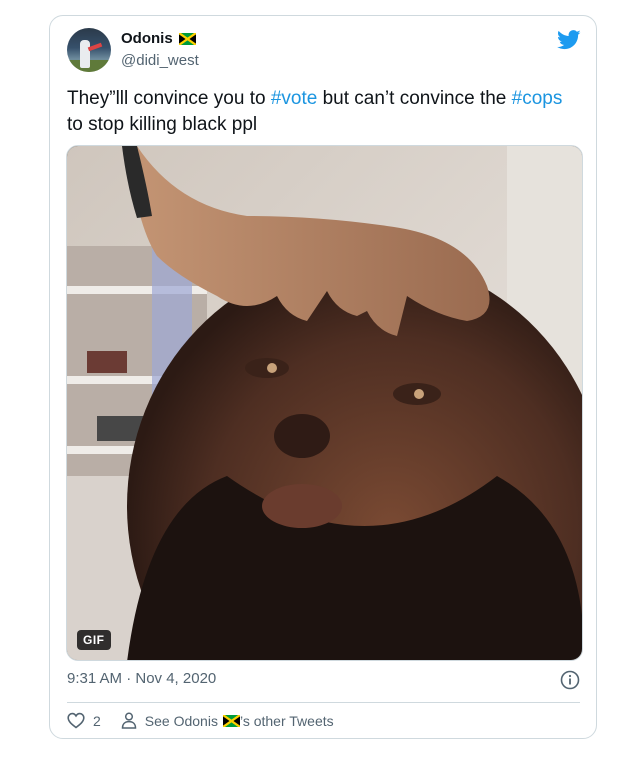 The image size is (639, 757). Describe the element at coordinates (141, 678) in the screenshot. I see `tweet-timestamp: 9:31 AM · Nov 4, 2020` at that location.